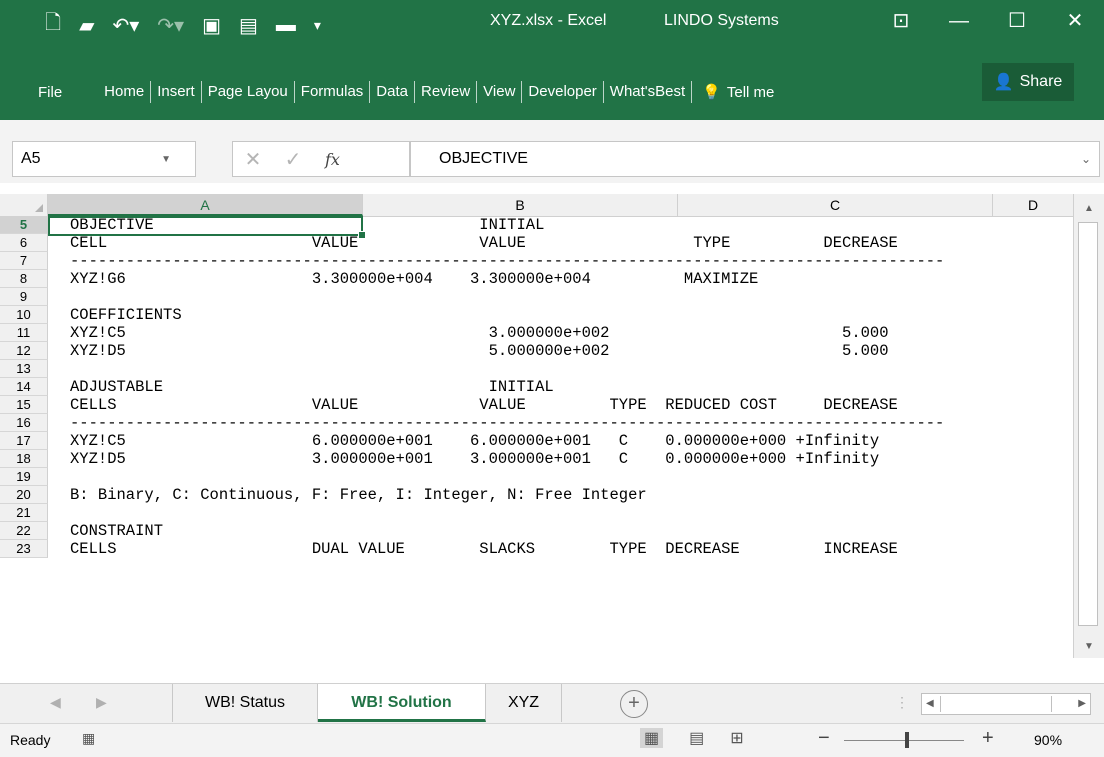 This screenshot has width=1104, height=757. I want to click on select-all-corner, so click(24, 205).